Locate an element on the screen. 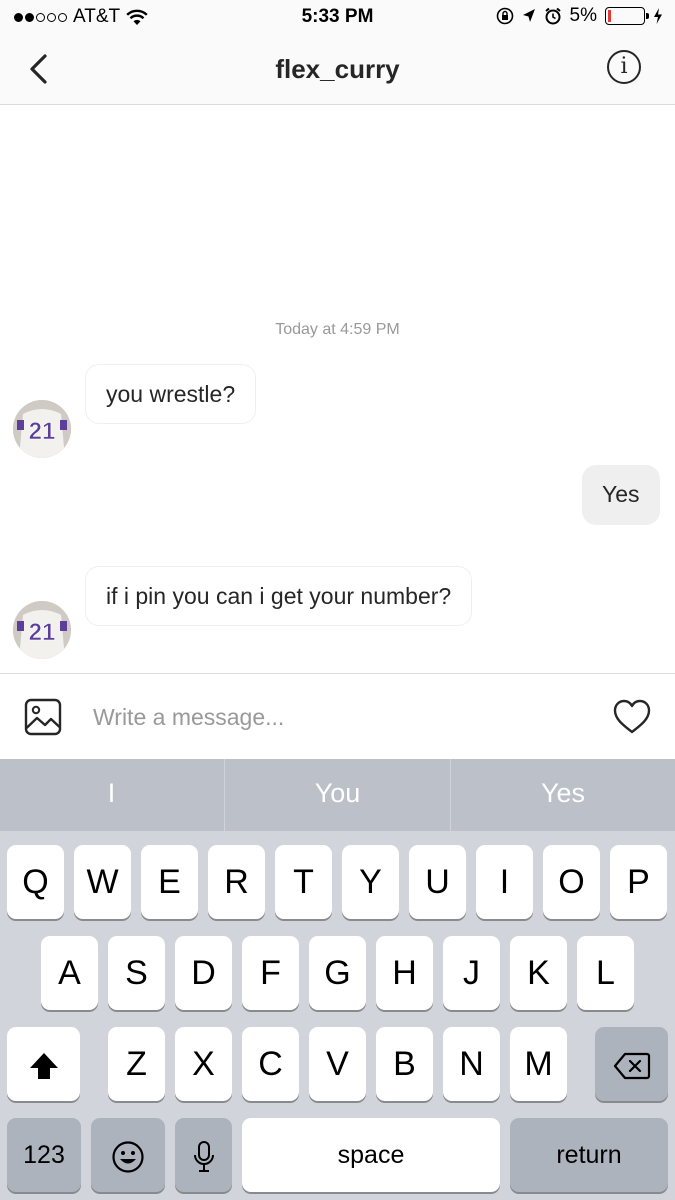 This screenshot has height=1200, width=675. key-v: V is located at coordinates (337, 1064).